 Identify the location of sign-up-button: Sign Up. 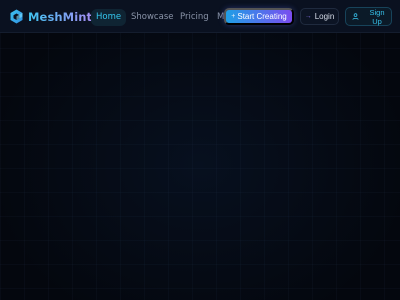
(368, 16).